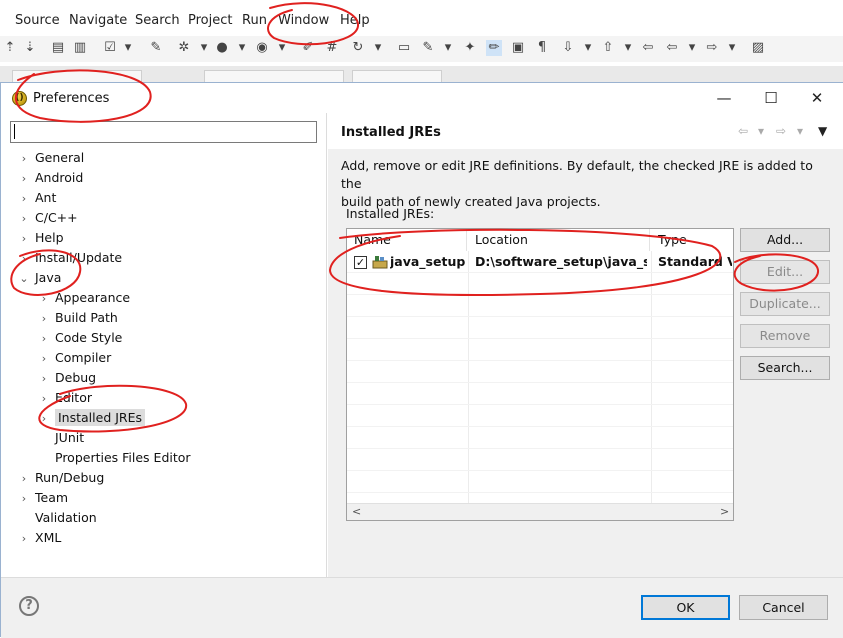 The height and width of the screenshot is (638, 843). Describe the element at coordinates (51, 178) in the screenshot. I see `tree-item-android: › Android` at that location.